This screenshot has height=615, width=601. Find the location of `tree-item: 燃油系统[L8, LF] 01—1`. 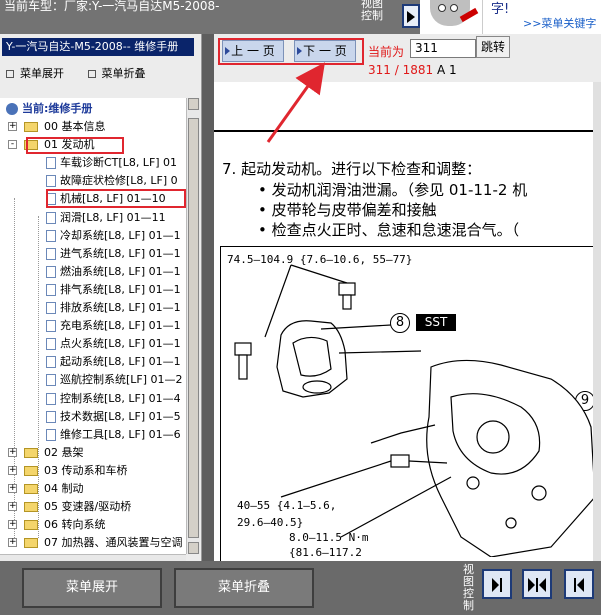

tree-item: 燃油系统[L8, LF] 01—1 is located at coordinates (113, 272).